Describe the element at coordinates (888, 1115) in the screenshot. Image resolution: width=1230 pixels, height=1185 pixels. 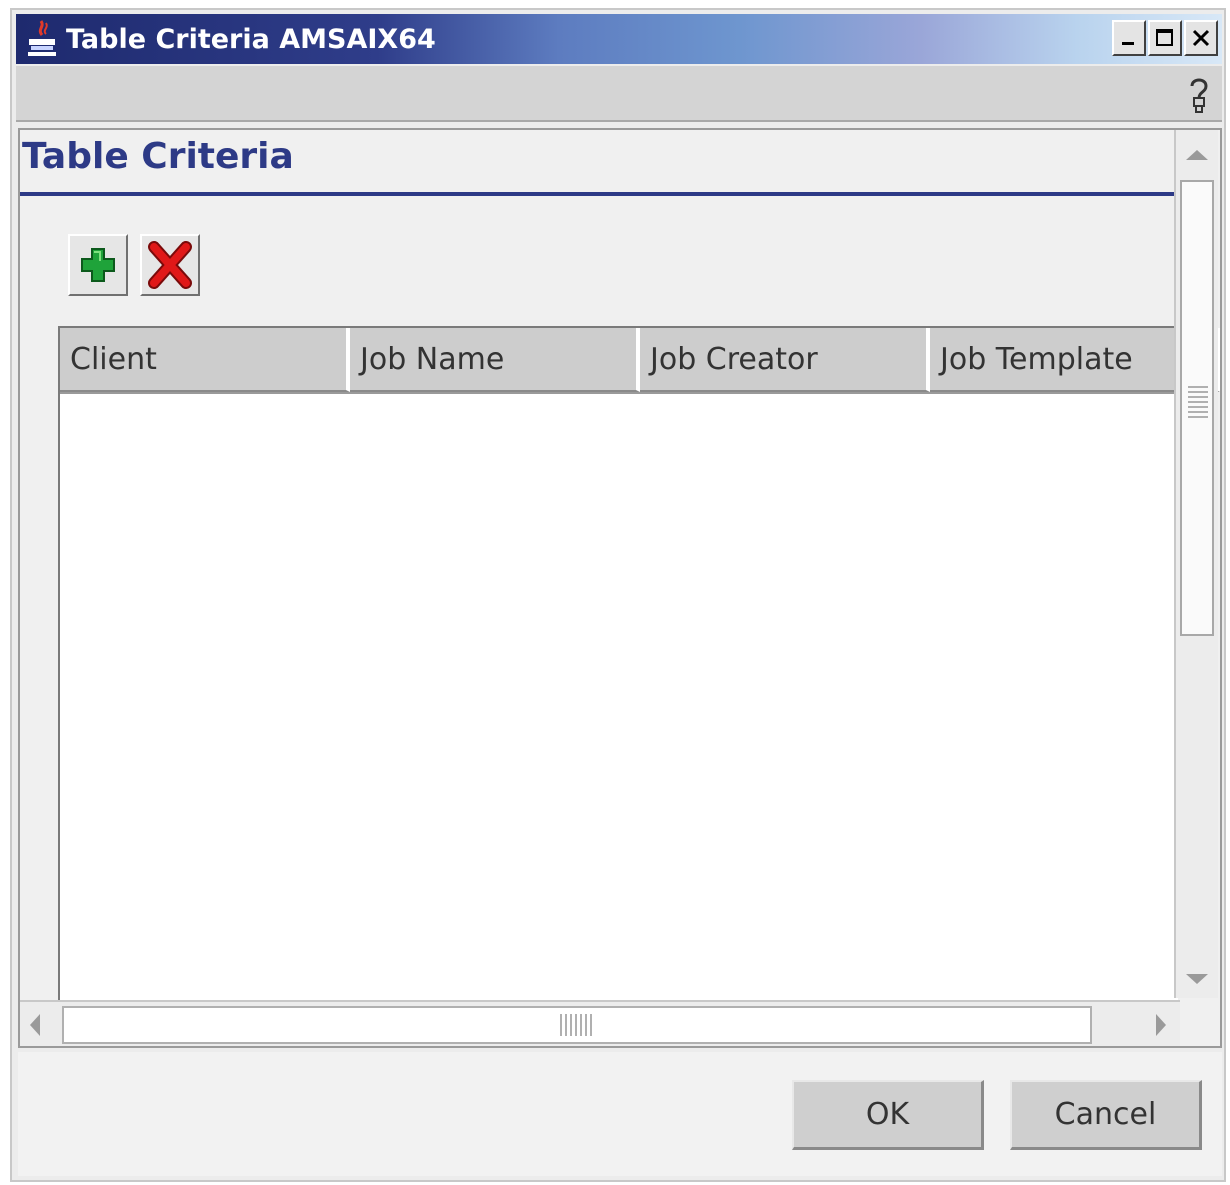
I see `ok-button: OK` at that location.